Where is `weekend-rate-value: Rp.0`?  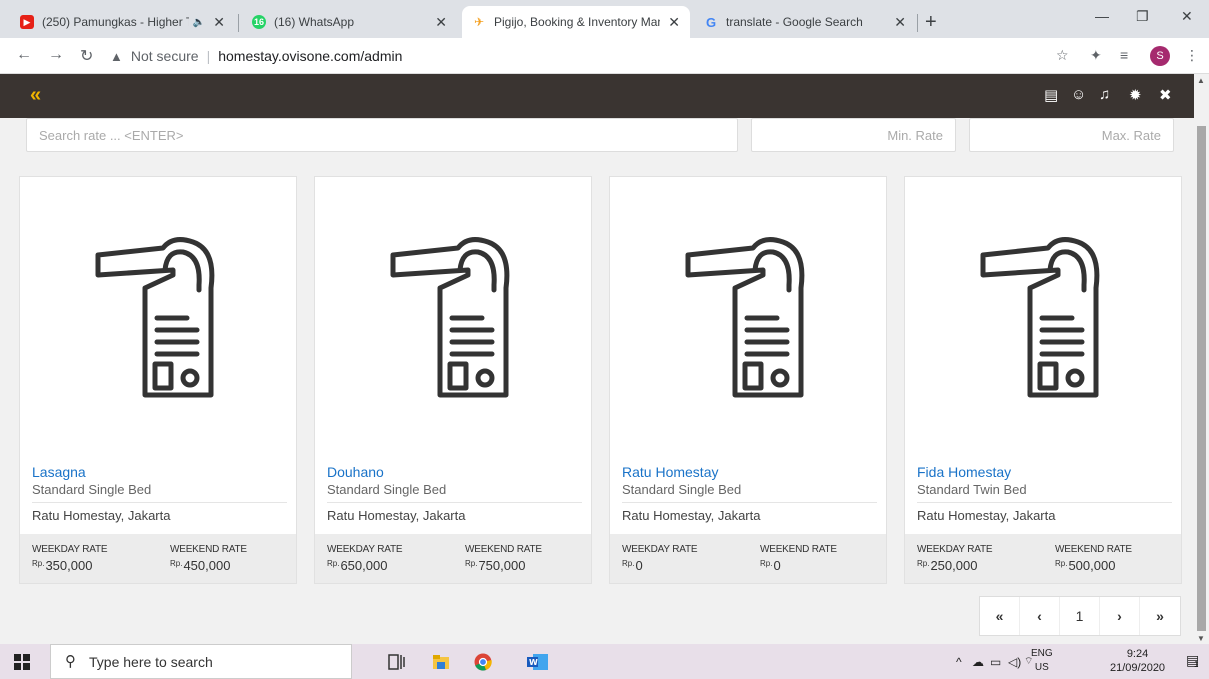
weekend-rate-value: Rp.0 is located at coordinates (770, 565).